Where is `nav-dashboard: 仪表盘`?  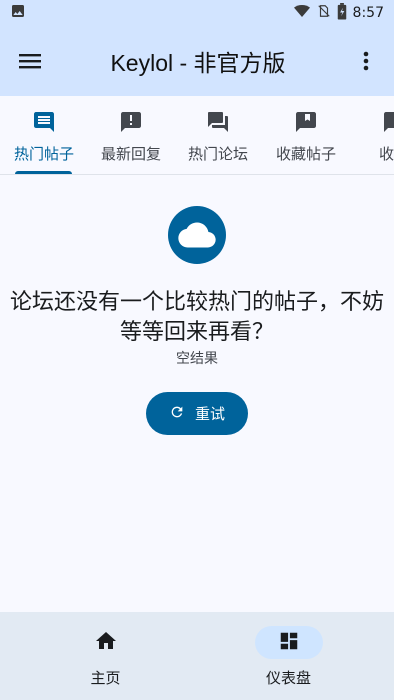
nav-dashboard: 仪表盘 is located at coordinates (288, 656).